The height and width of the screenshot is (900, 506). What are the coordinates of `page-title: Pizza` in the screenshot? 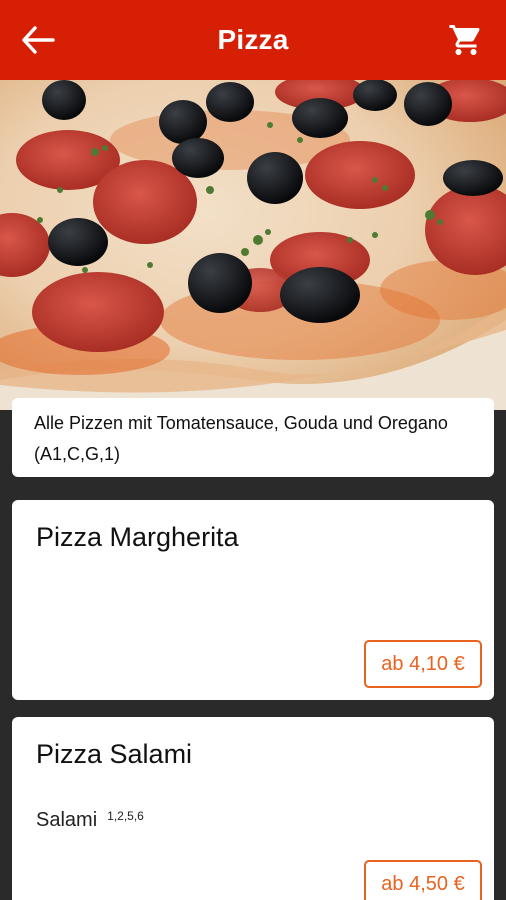 It's located at (253, 39).